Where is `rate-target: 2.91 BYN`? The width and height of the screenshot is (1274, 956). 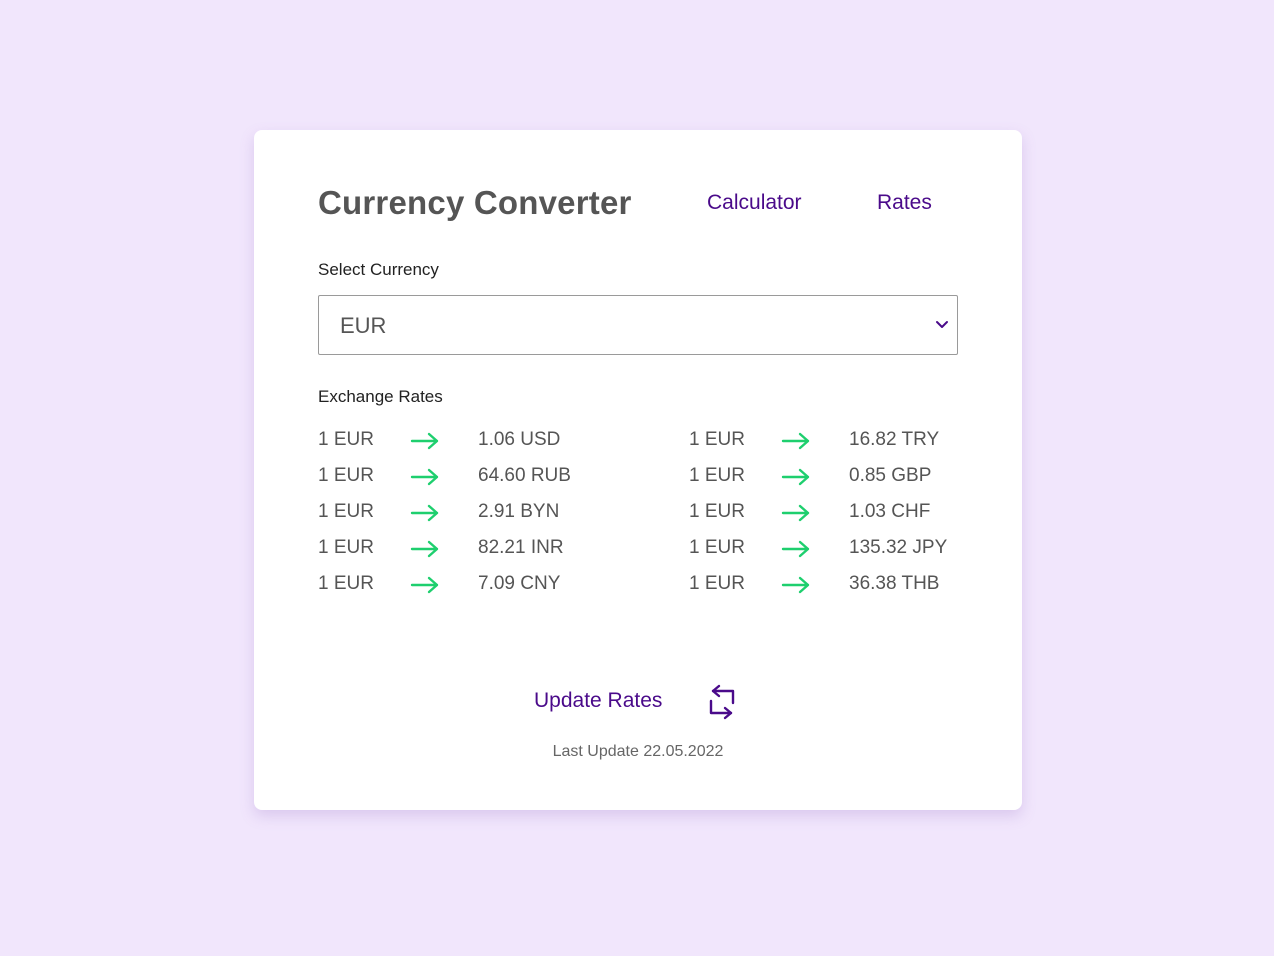
rate-target: 2.91 BYN is located at coordinates (519, 511).